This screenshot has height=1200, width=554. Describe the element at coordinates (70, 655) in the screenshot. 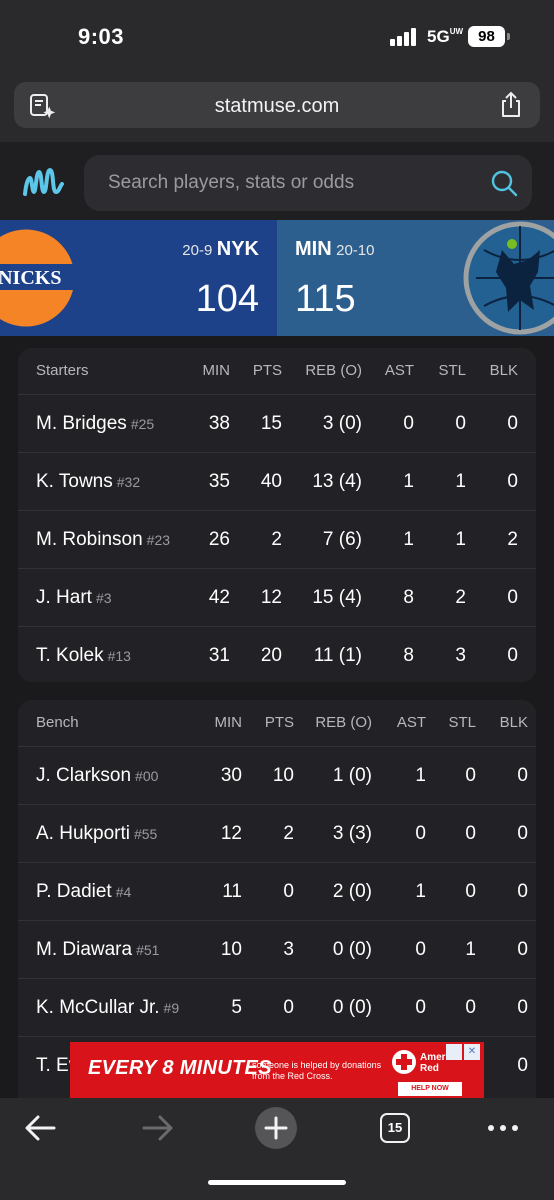

I see `player-name-text: T. Kolek` at that location.